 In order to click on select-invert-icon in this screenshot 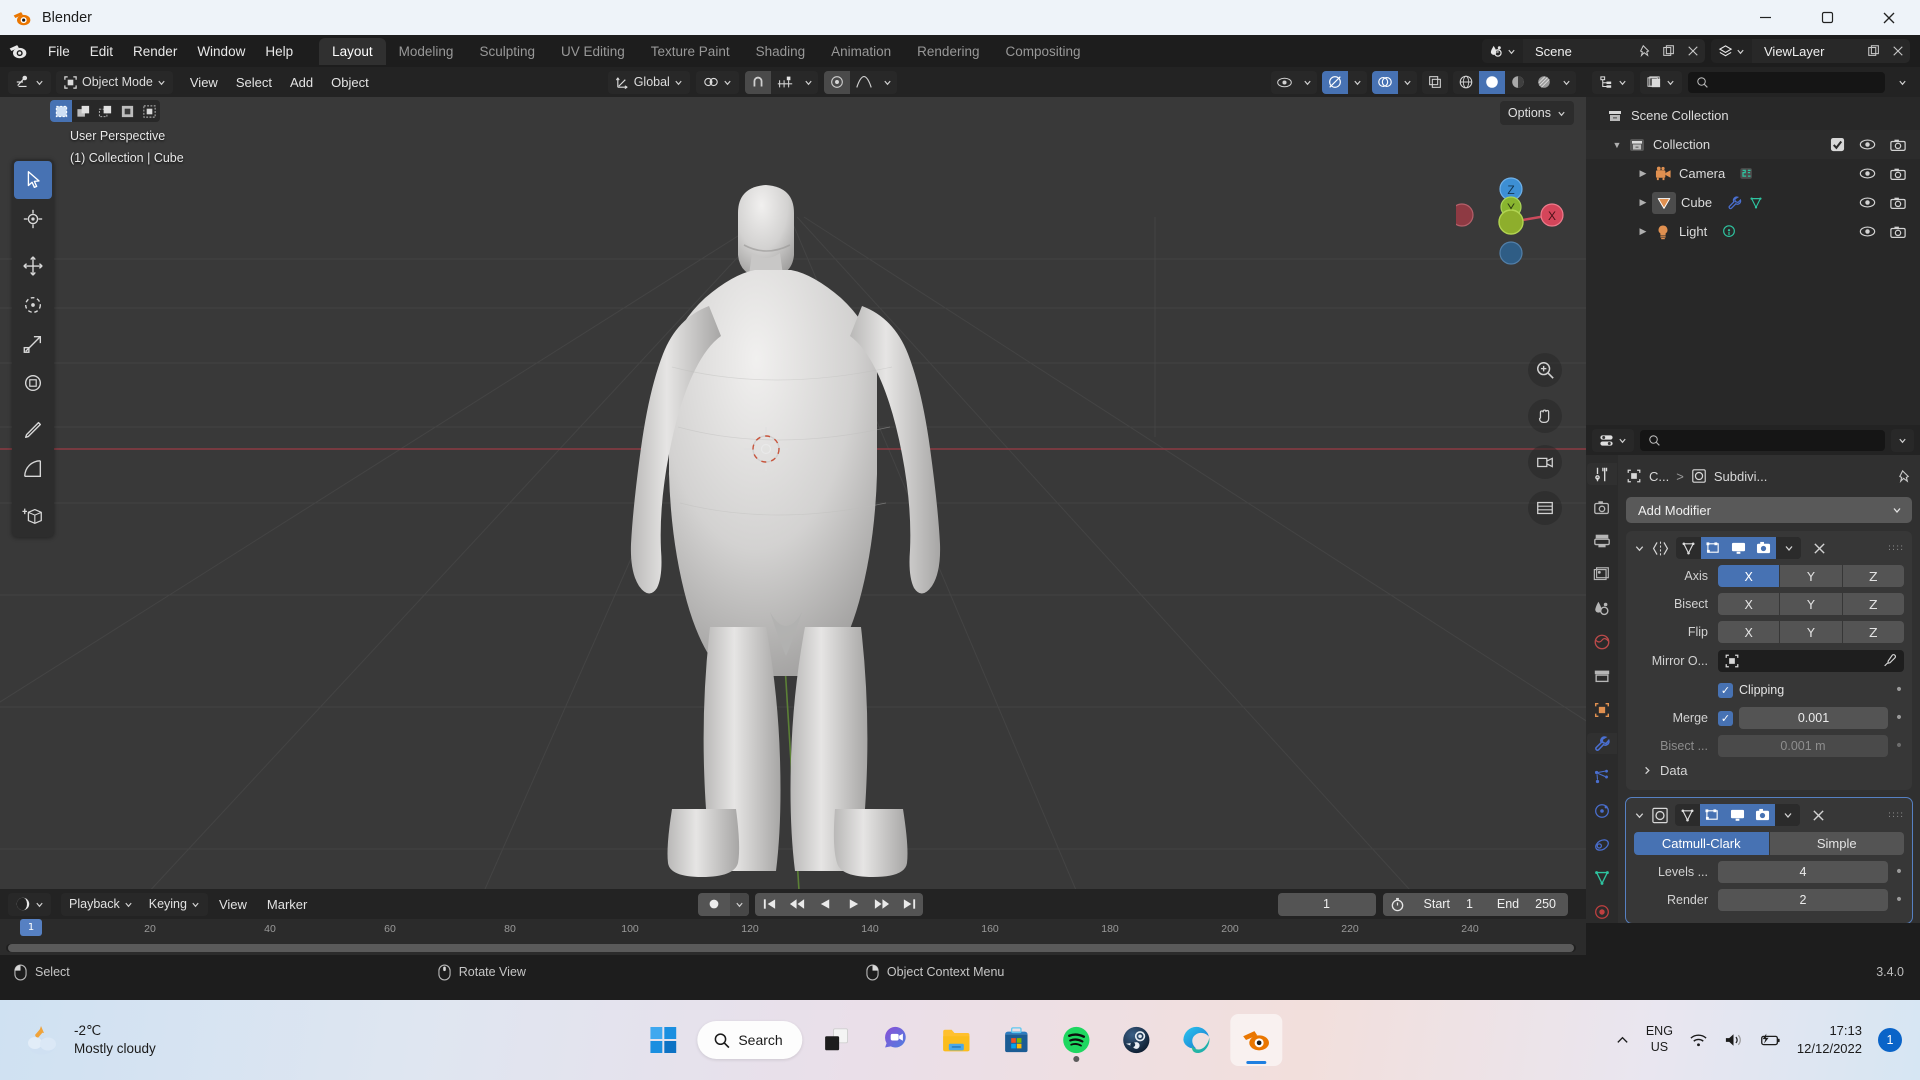, I will do `click(127, 111)`.